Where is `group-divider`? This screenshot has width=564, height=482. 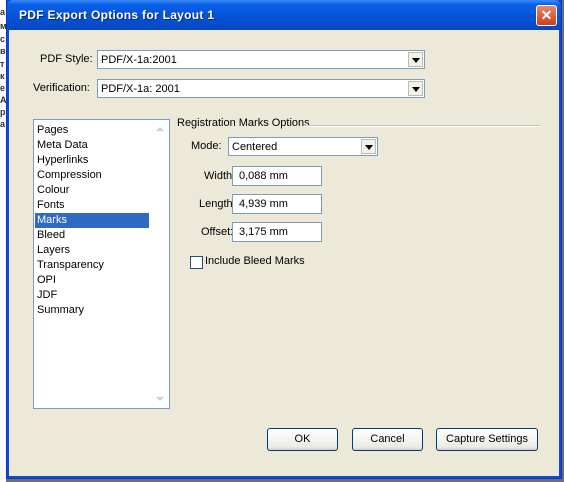 group-divider is located at coordinates (423, 126).